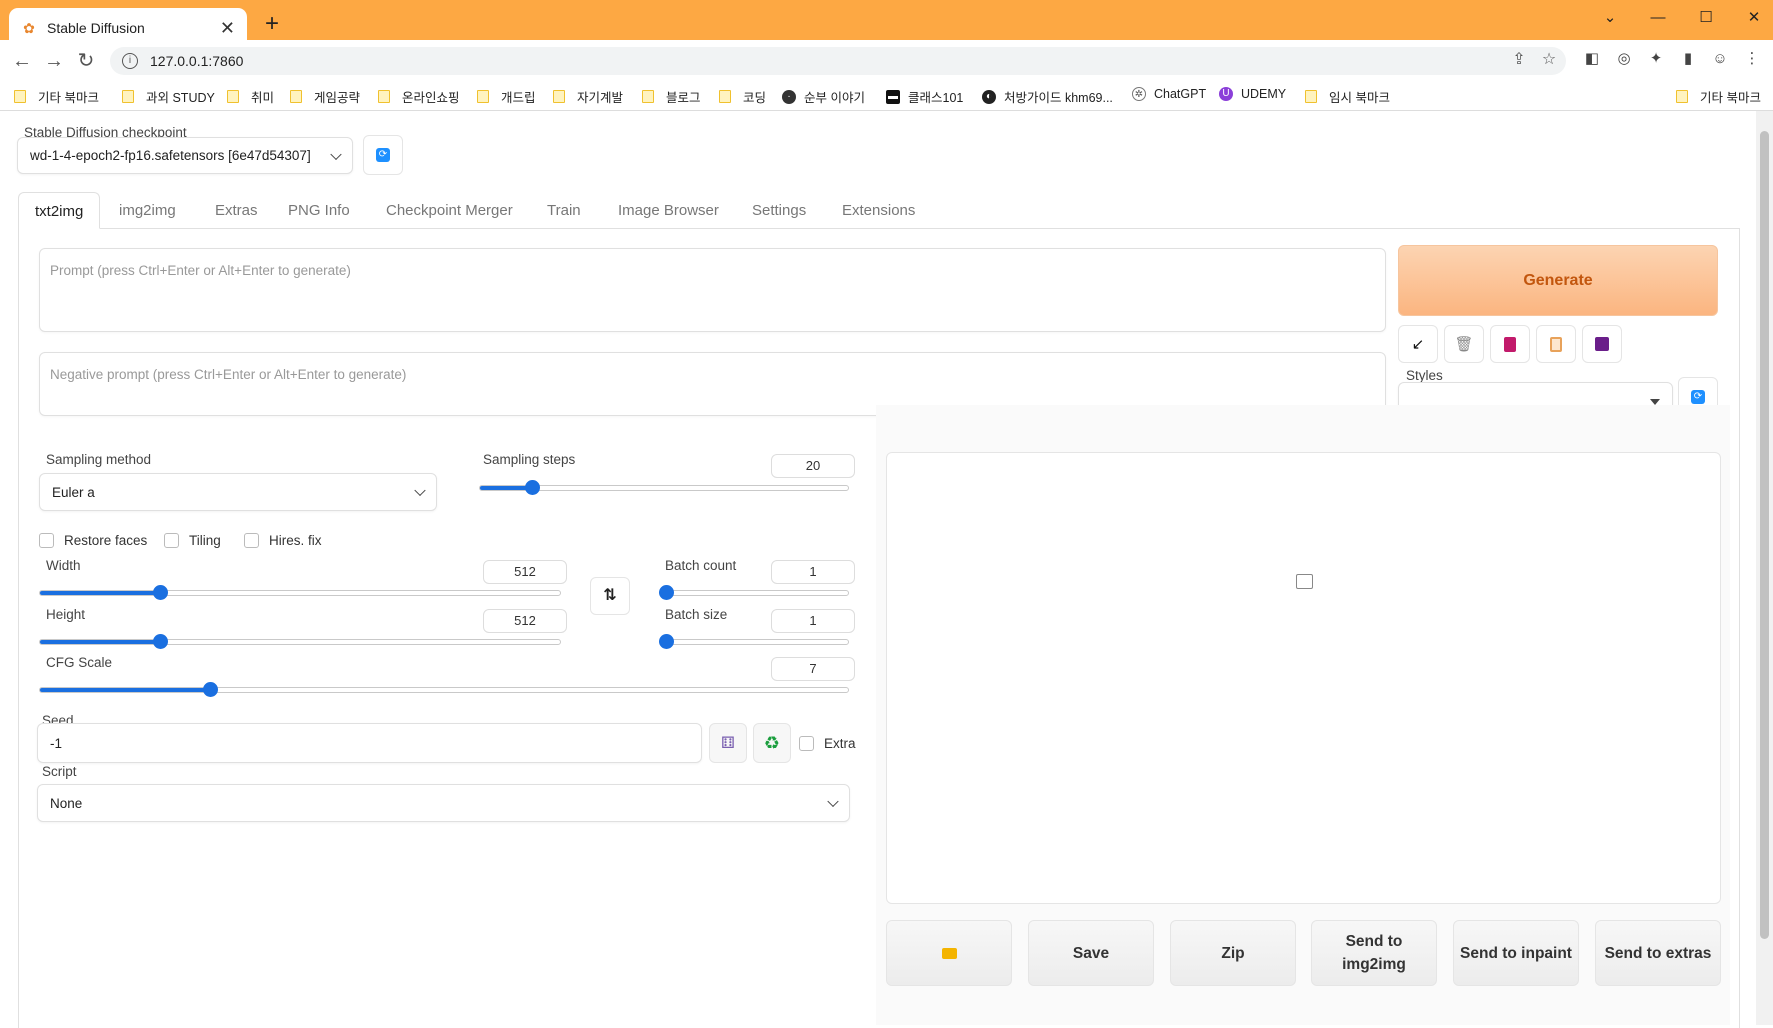  I want to click on save-button: Save, so click(1091, 953).